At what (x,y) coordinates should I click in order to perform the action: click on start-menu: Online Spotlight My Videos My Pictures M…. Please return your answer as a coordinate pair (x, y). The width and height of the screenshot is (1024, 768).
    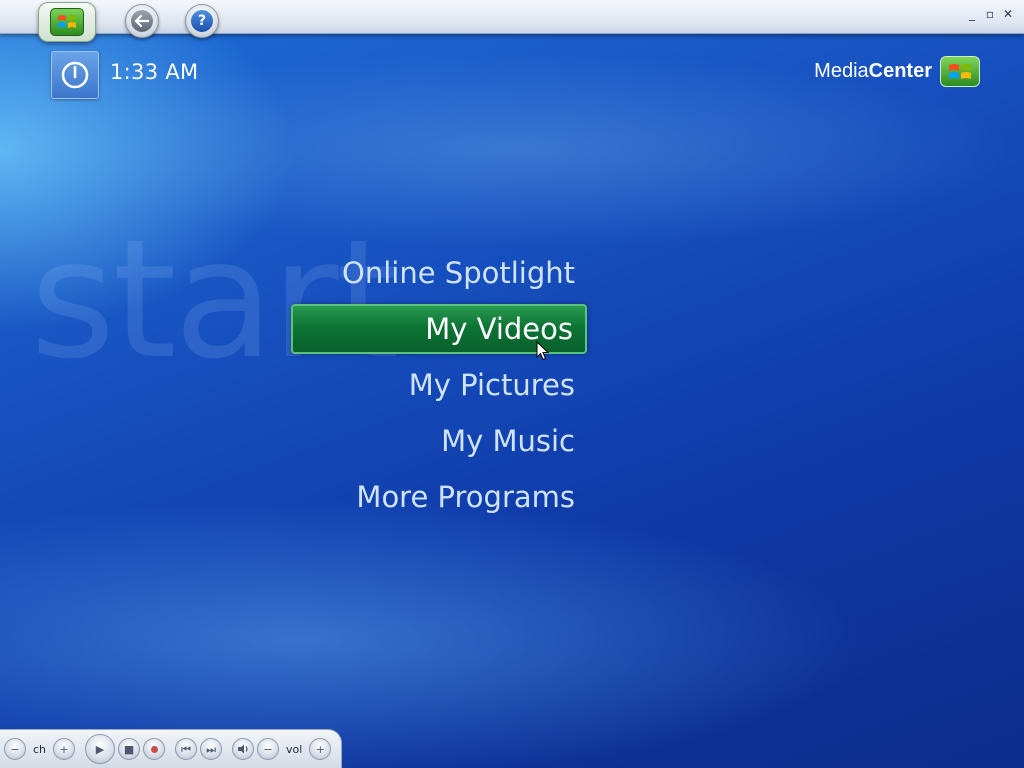
    Looking at the image, I should click on (439, 388).